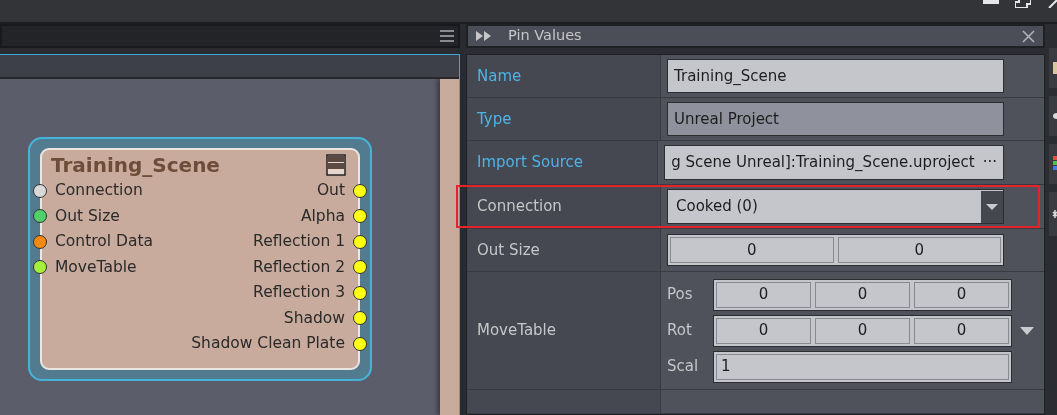  Describe the element at coordinates (530, 163) in the screenshot. I see `field-label: Import Source` at that location.